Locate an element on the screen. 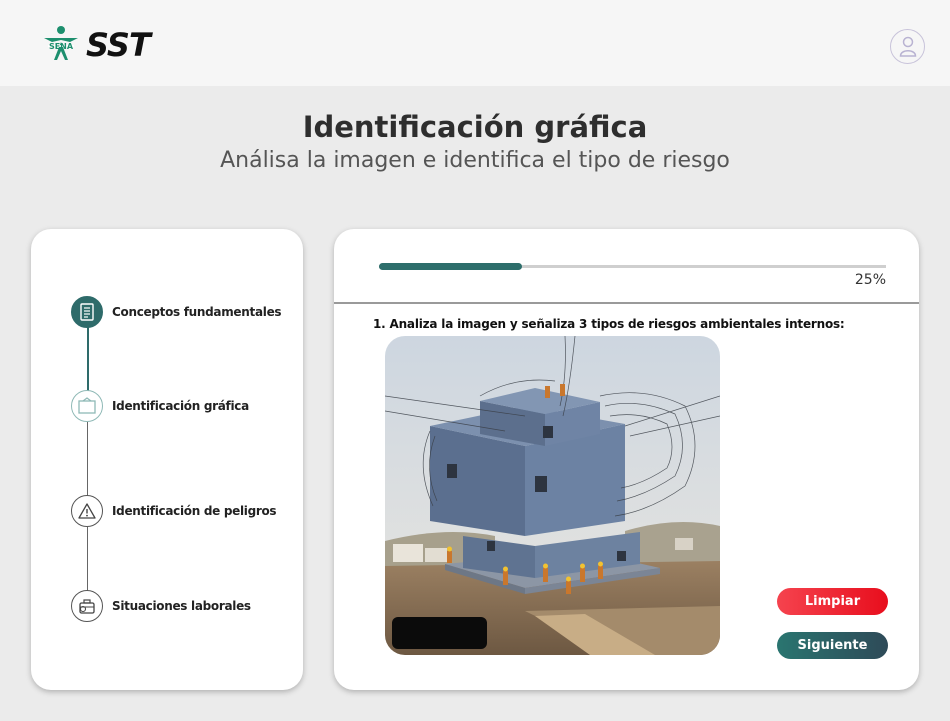 The width and height of the screenshot is (950, 721). step-identificacion-peligros: Identificación de peligros is located at coordinates (174, 511).